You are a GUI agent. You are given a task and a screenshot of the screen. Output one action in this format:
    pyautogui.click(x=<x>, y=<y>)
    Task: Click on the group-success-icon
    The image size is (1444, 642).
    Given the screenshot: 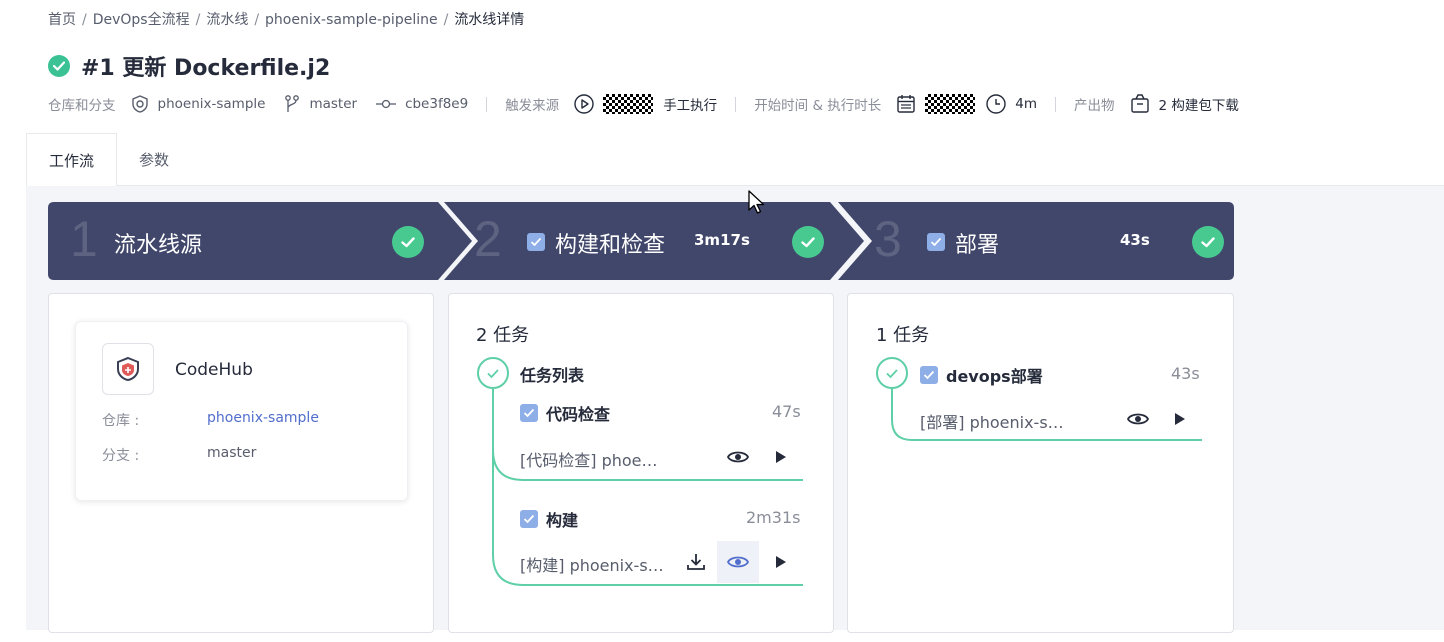 What is the action you would take?
    pyautogui.click(x=493, y=373)
    